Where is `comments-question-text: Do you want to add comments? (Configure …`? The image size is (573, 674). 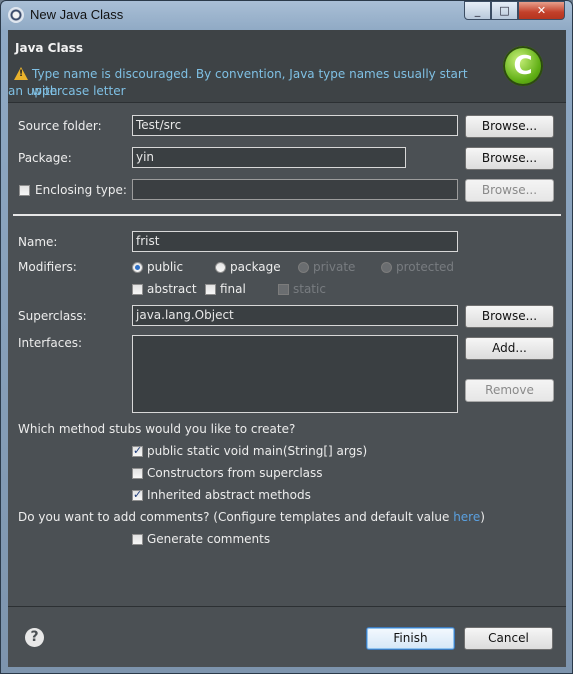 comments-question-text: Do you want to add comments? (Configure … is located at coordinates (236, 517).